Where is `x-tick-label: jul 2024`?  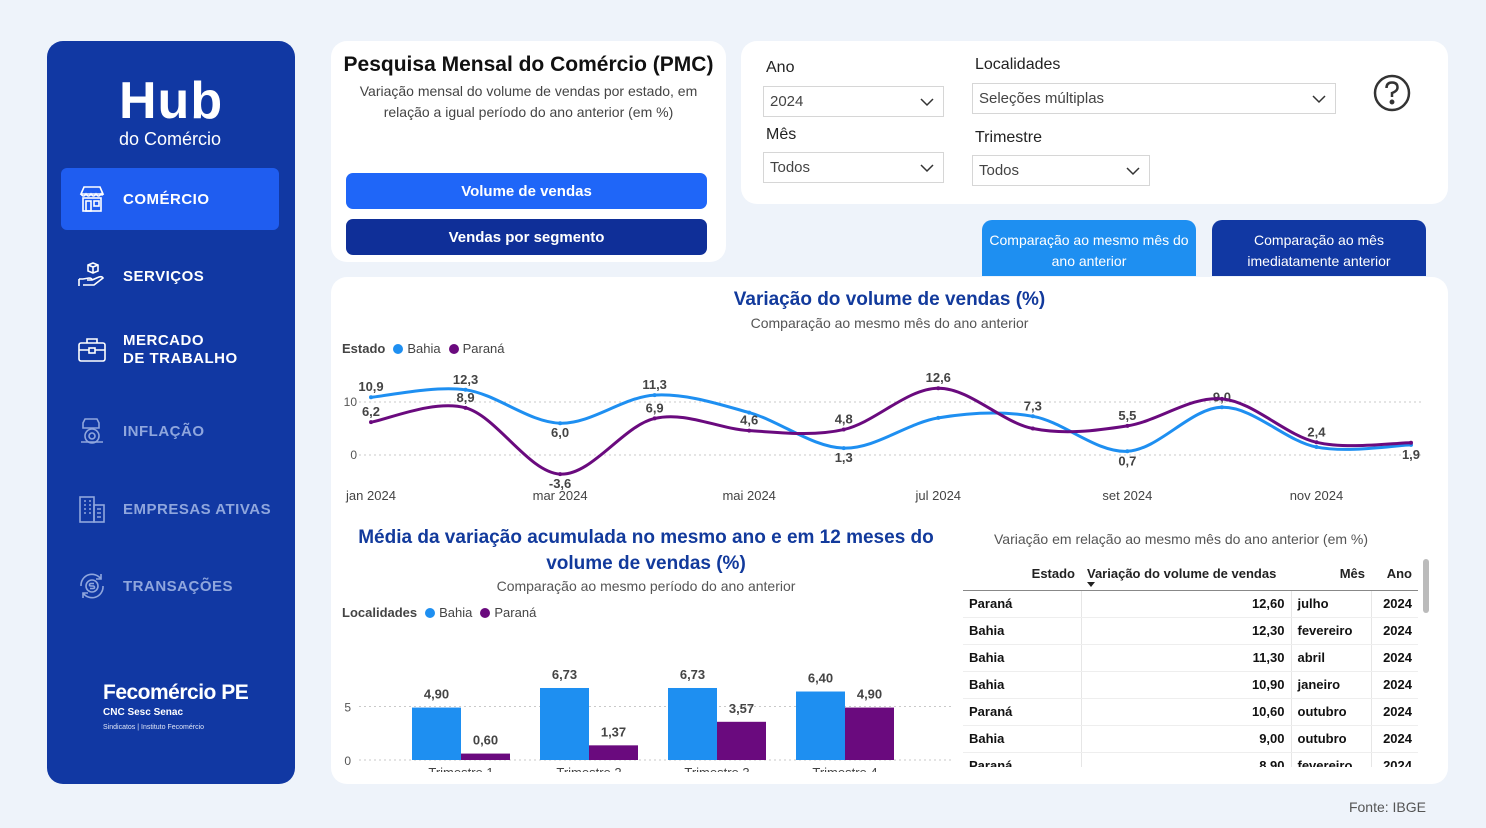 x-tick-label: jul 2024 is located at coordinates (937, 495).